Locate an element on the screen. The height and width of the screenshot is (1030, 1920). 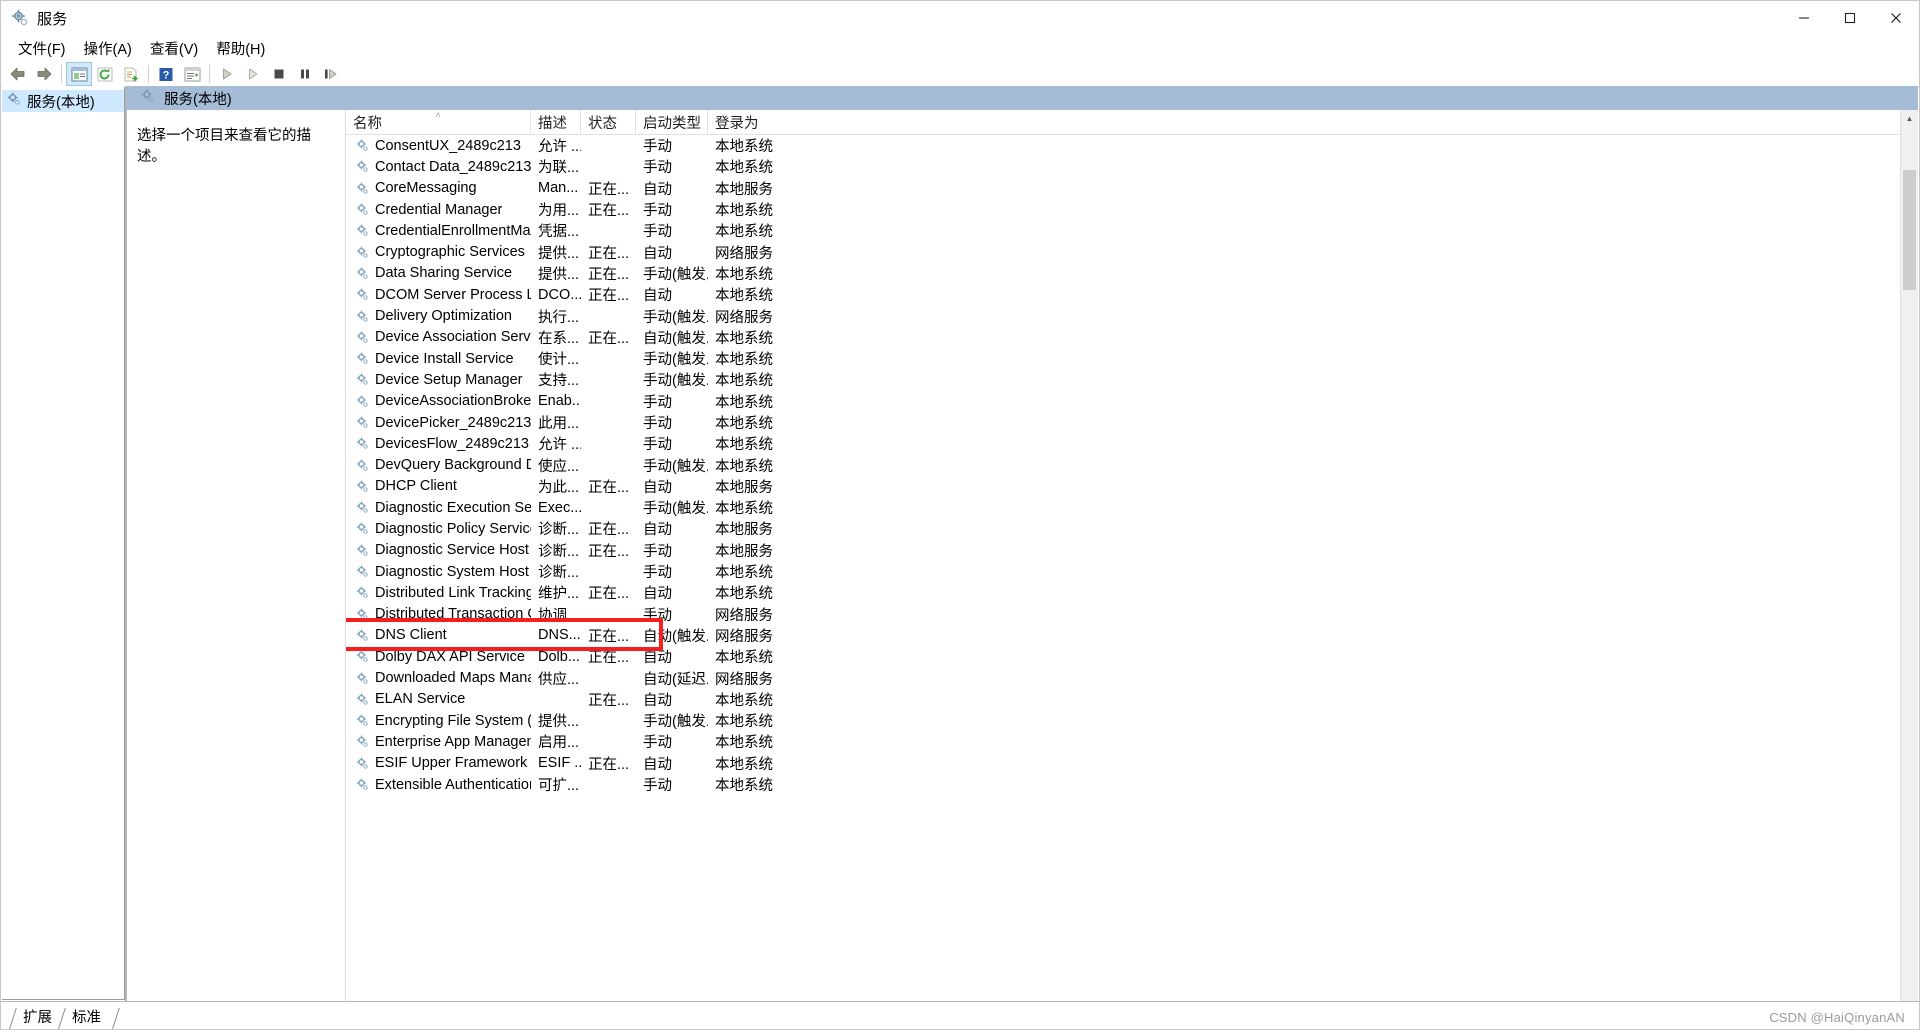
table-row: ConsentUX_2489c213 允许 ... 手动 本地系统 is located at coordinates (1132, 145).